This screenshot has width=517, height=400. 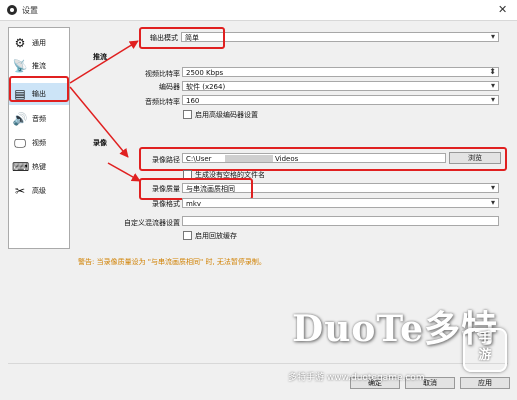 I want to click on watermark-site: 多特手游 www.duotegame.com, so click(x=356, y=378).